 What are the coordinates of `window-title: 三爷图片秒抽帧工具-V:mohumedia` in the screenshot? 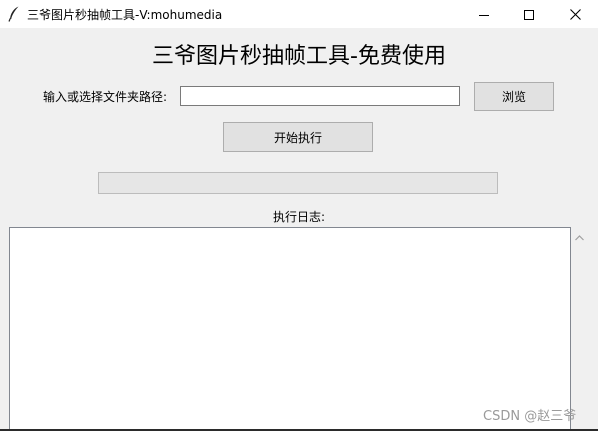 It's located at (125, 15).